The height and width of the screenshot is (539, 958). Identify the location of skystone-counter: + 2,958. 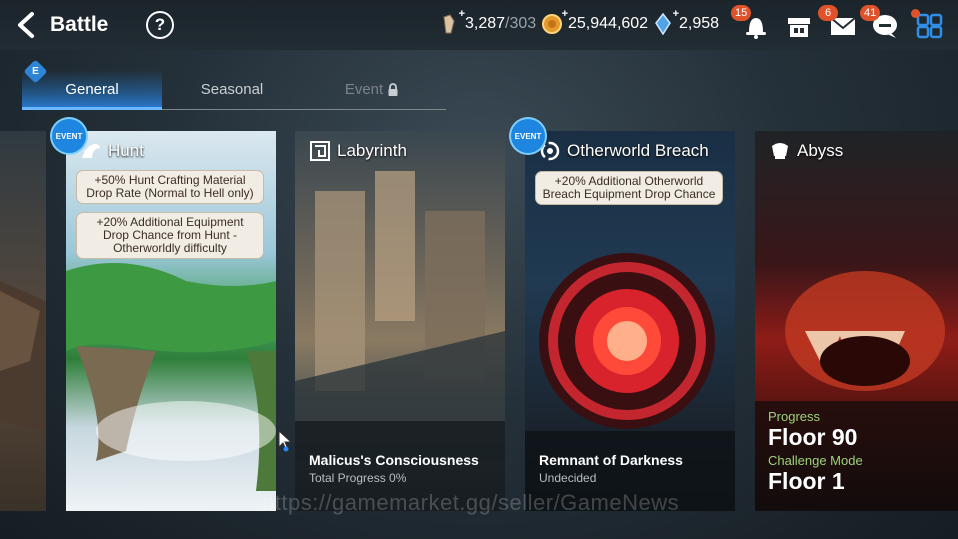
(686, 22).